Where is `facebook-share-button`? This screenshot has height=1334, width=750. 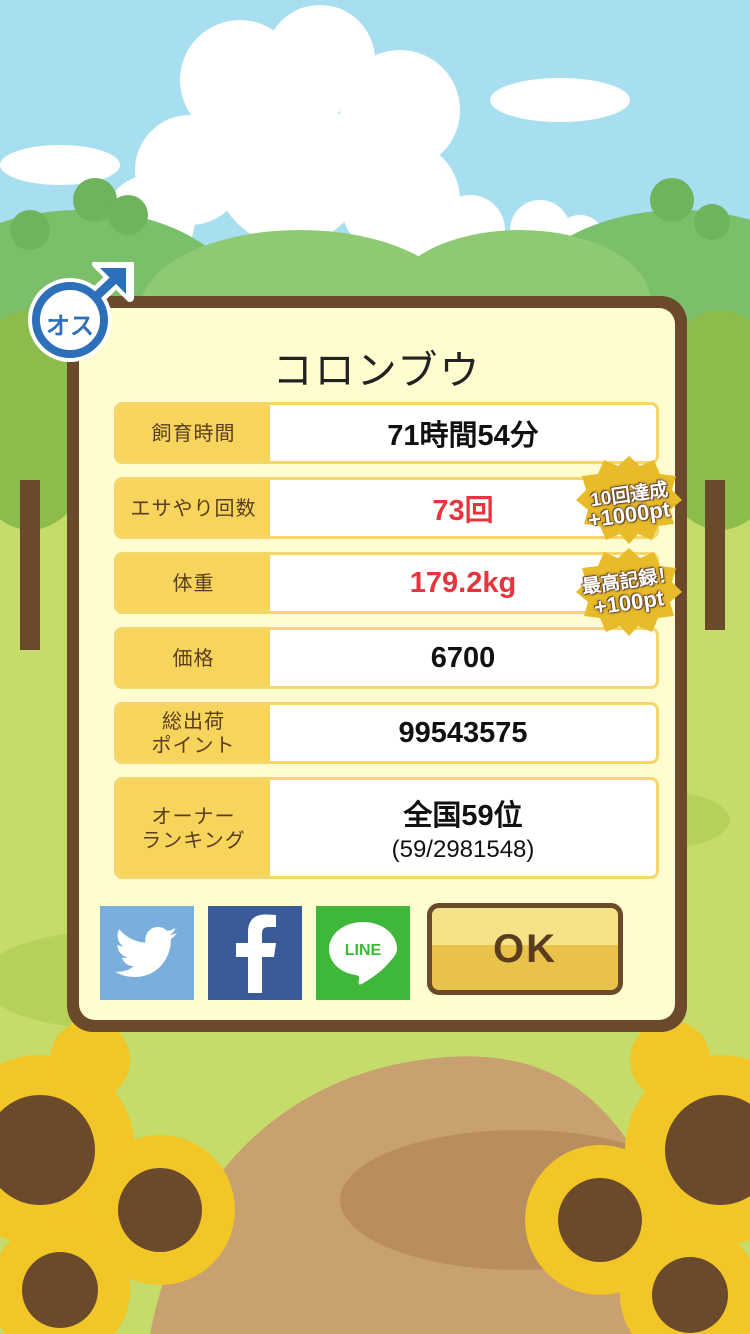 facebook-share-button is located at coordinates (255, 953).